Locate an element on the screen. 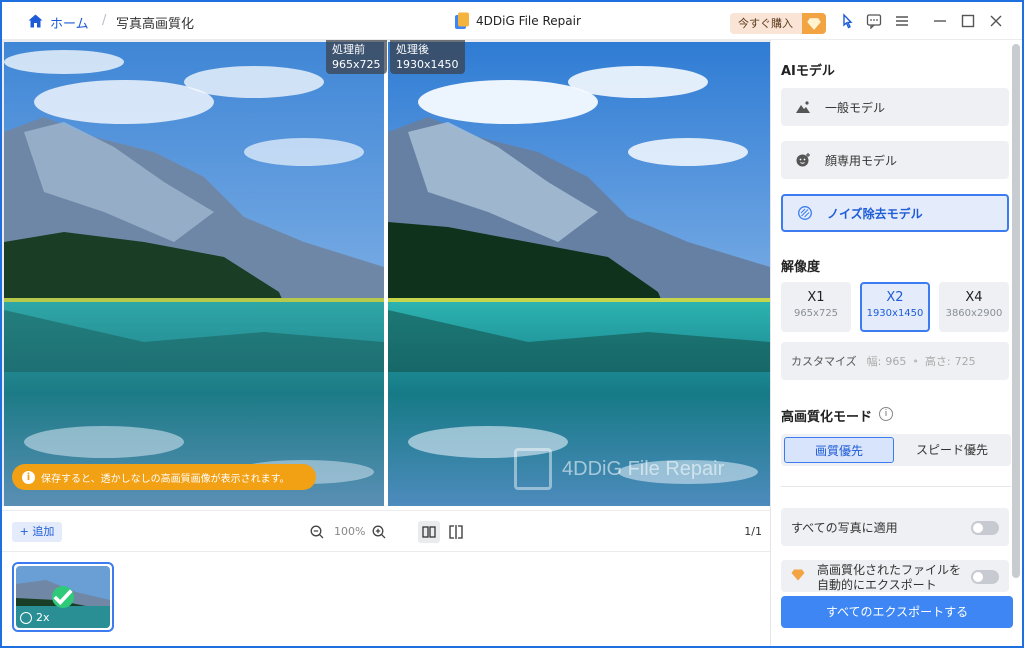 The height and width of the screenshot is (648, 1024). close-icon is located at coordinates (996, 21).